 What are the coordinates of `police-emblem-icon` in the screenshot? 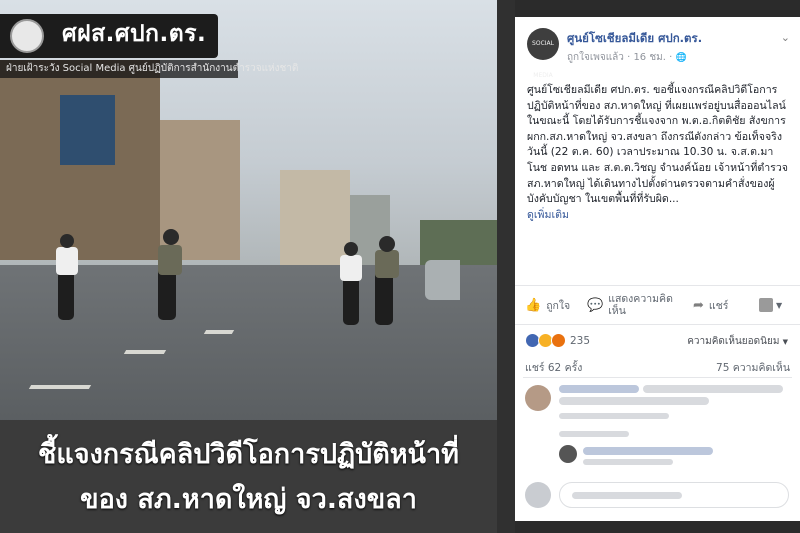 It's located at (27, 36).